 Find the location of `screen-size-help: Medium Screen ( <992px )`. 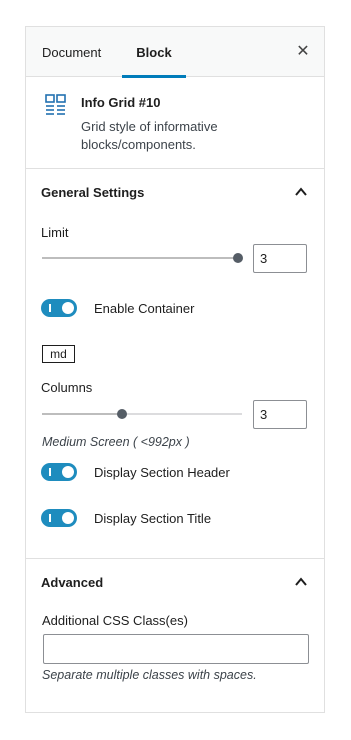

screen-size-help: Medium Screen ( <992px ) is located at coordinates (116, 442).